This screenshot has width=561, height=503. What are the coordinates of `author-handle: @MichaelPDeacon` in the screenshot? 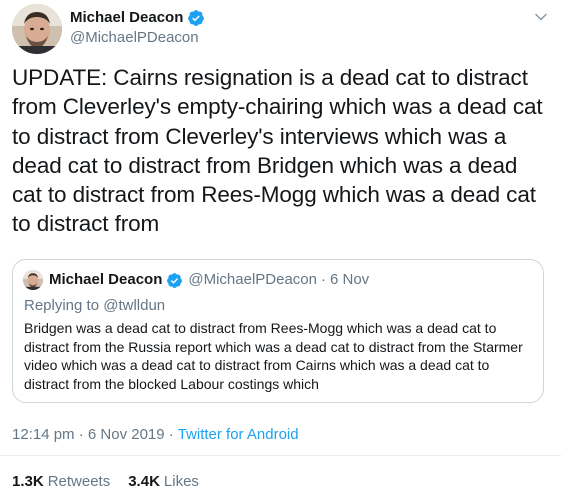 It's located at (134, 38).